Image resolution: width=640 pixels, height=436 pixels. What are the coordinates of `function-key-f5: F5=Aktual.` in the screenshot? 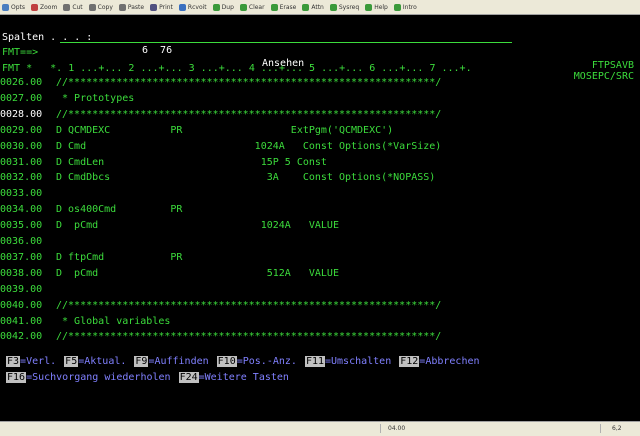 It's located at (95, 361).